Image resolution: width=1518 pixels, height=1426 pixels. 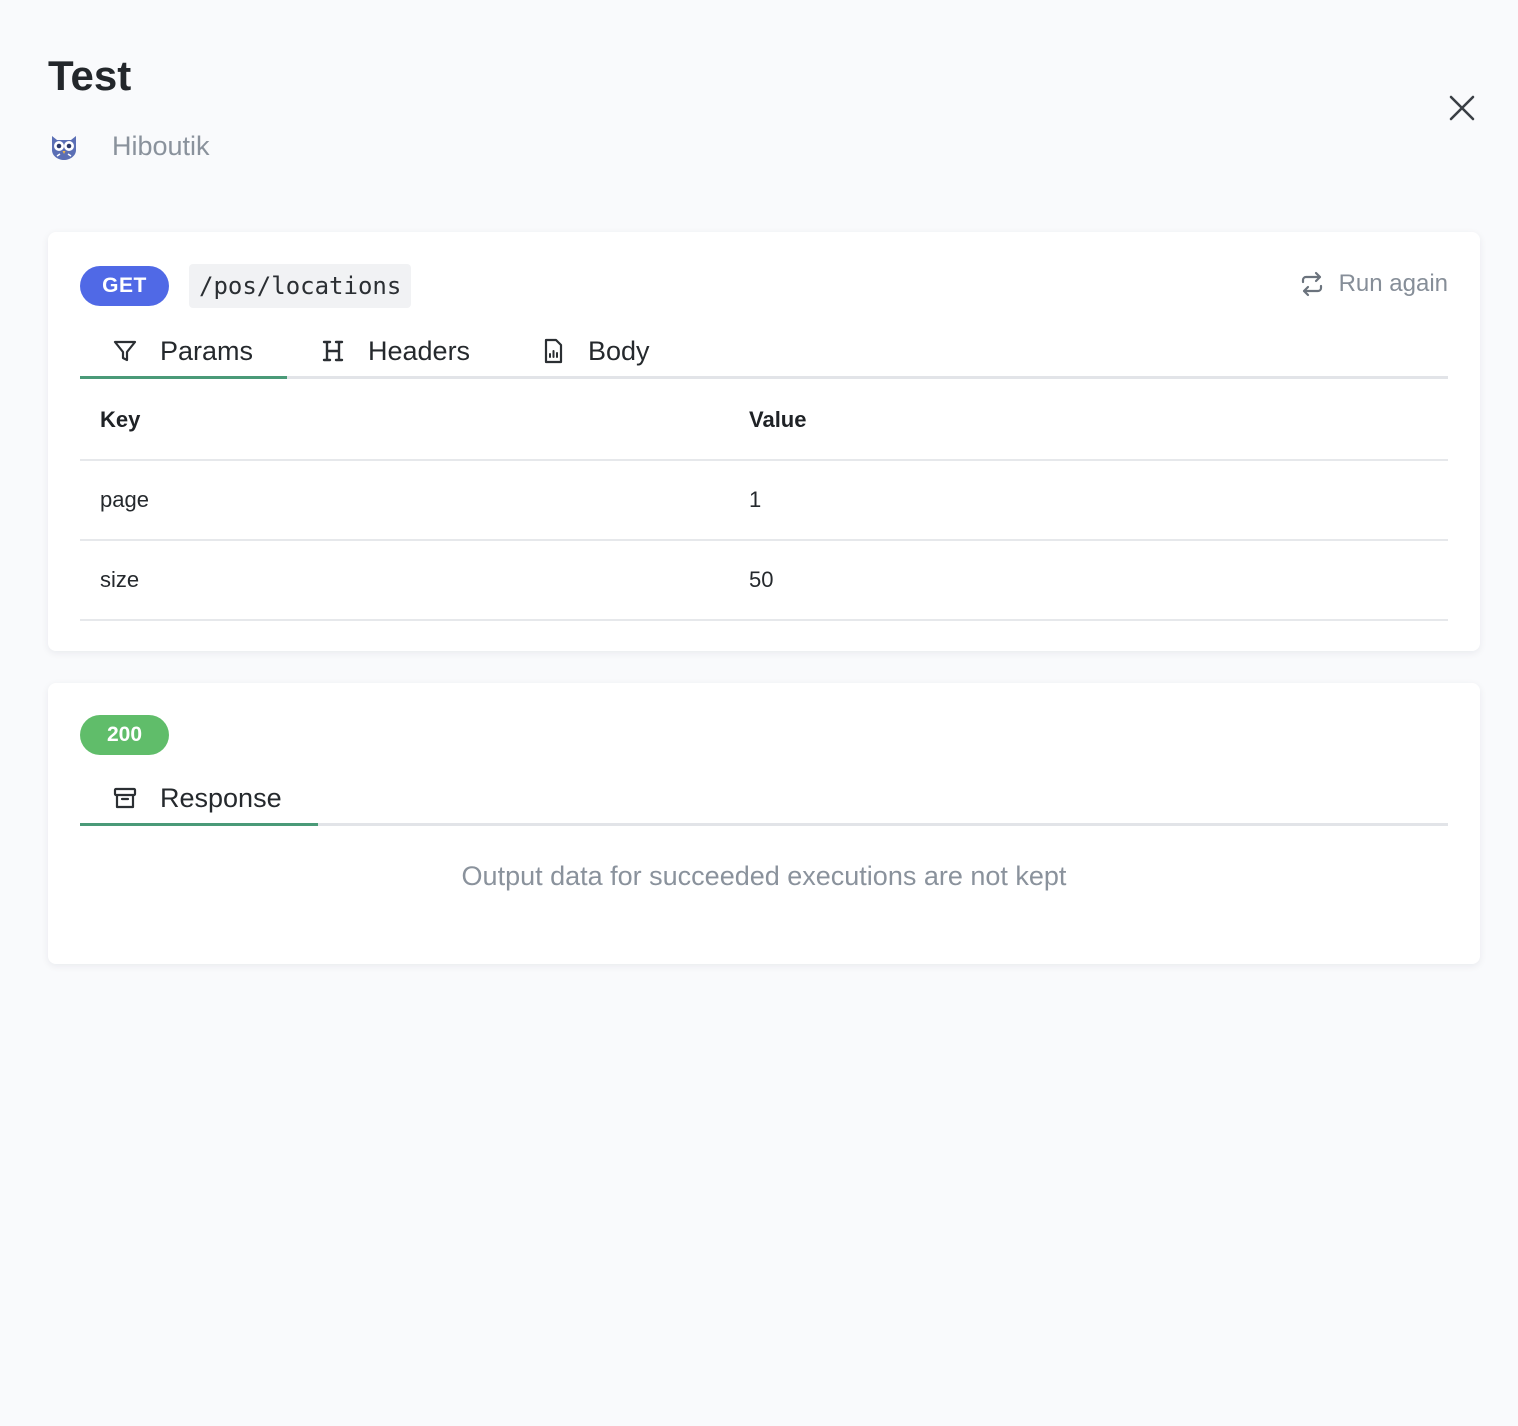 I want to click on tab-headers: Headers, so click(x=395, y=351).